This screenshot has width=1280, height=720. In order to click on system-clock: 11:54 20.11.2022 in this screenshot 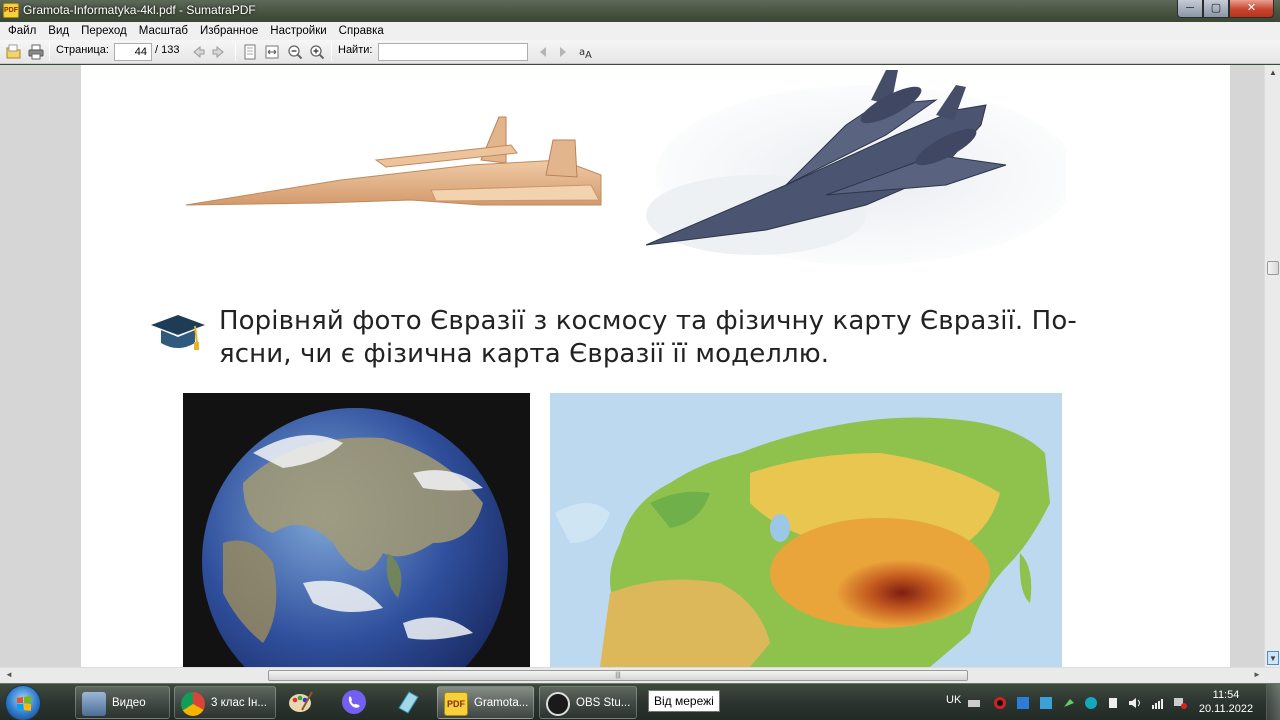, I will do `click(1226, 702)`.